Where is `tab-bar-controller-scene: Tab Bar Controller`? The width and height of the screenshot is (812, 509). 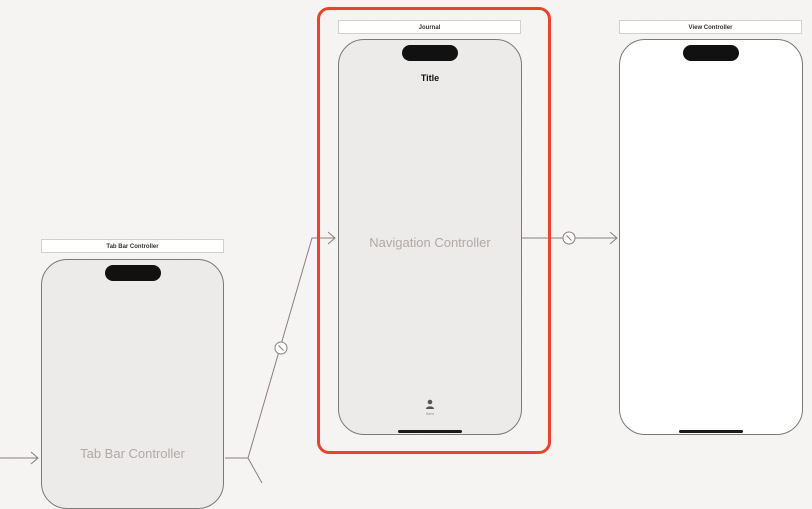 tab-bar-controller-scene: Tab Bar Controller is located at coordinates (132, 384).